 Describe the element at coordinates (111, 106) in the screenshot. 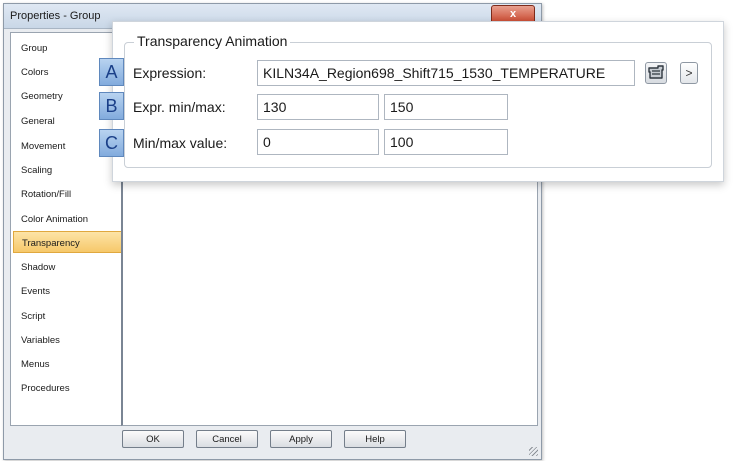

I see `callout-badge-b: B` at that location.